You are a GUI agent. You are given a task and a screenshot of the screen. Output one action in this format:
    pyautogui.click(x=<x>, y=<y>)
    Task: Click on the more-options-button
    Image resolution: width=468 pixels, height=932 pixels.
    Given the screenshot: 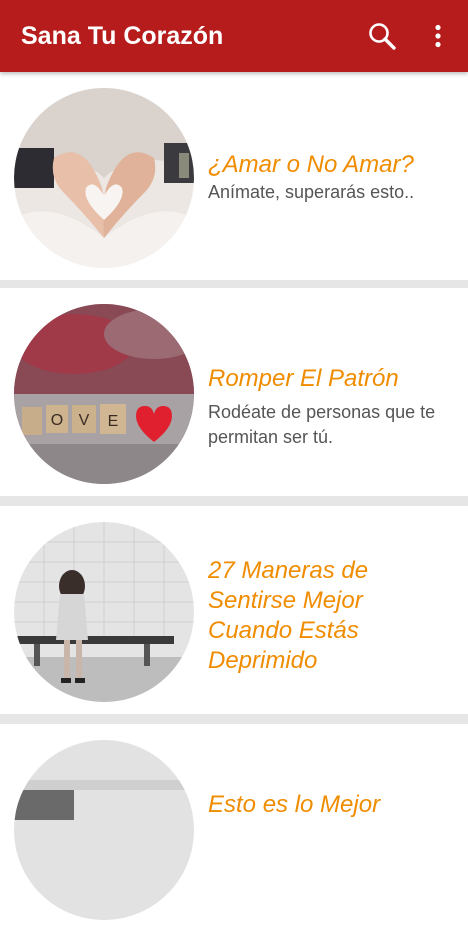 What is the action you would take?
    pyautogui.click(x=438, y=36)
    